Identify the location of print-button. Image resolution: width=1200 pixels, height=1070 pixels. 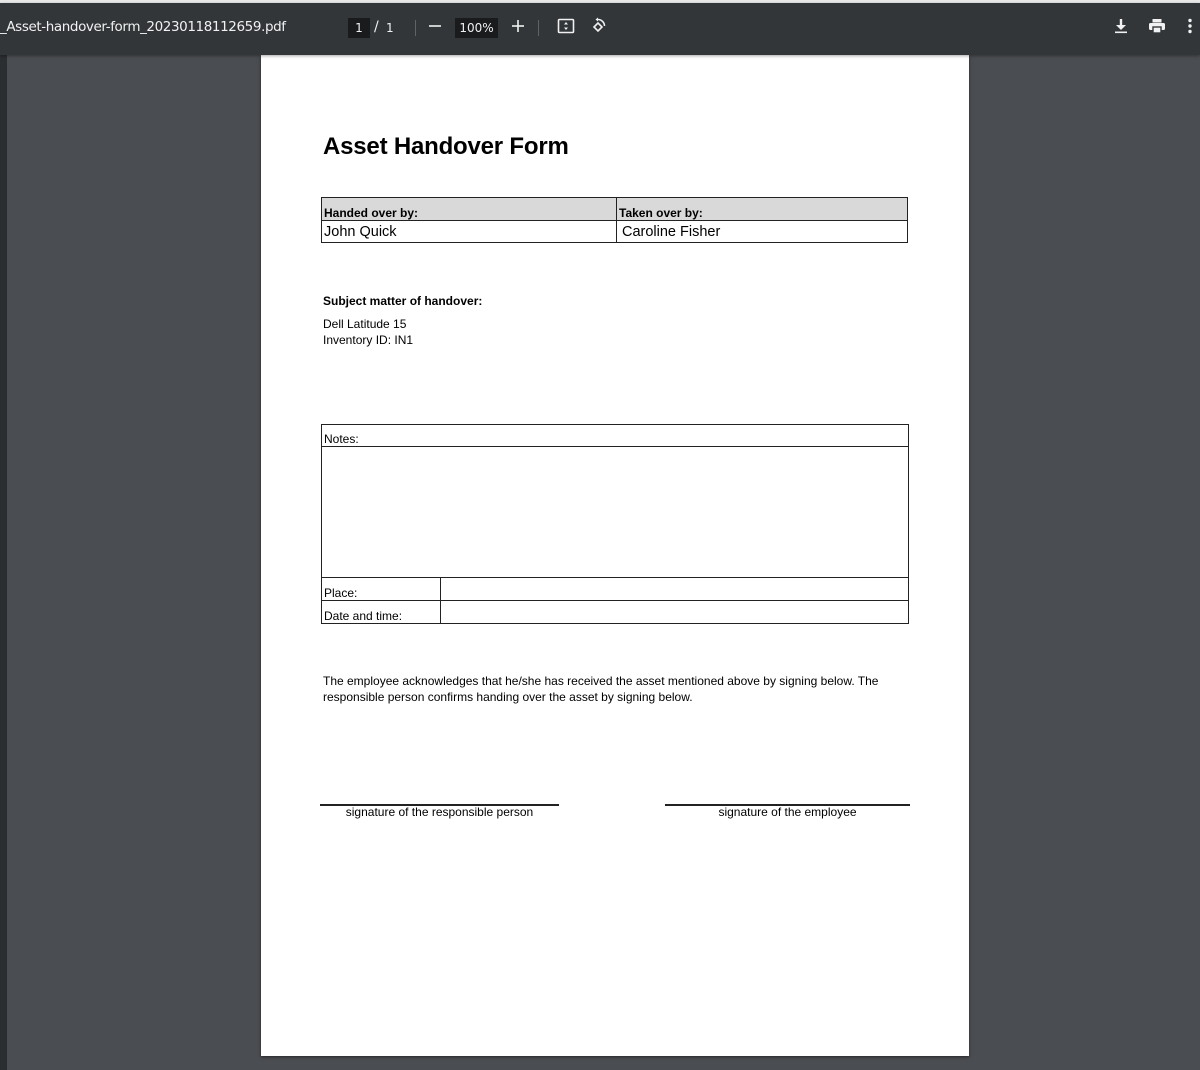
(1157, 28).